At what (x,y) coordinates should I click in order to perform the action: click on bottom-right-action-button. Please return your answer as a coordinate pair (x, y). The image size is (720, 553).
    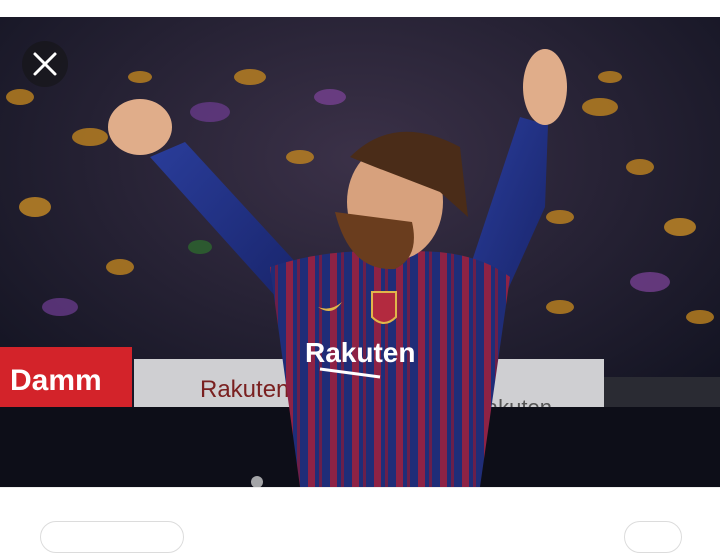
    Looking at the image, I should click on (653, 537).